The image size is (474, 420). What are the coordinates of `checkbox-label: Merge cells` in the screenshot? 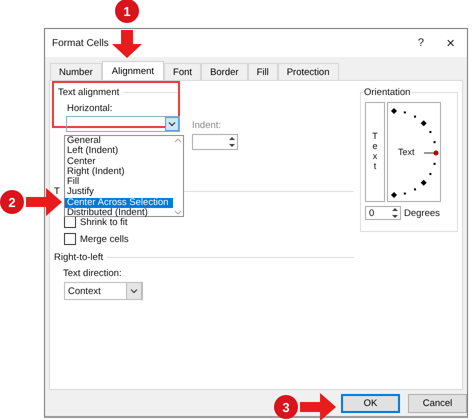 It's located at (104, 239).